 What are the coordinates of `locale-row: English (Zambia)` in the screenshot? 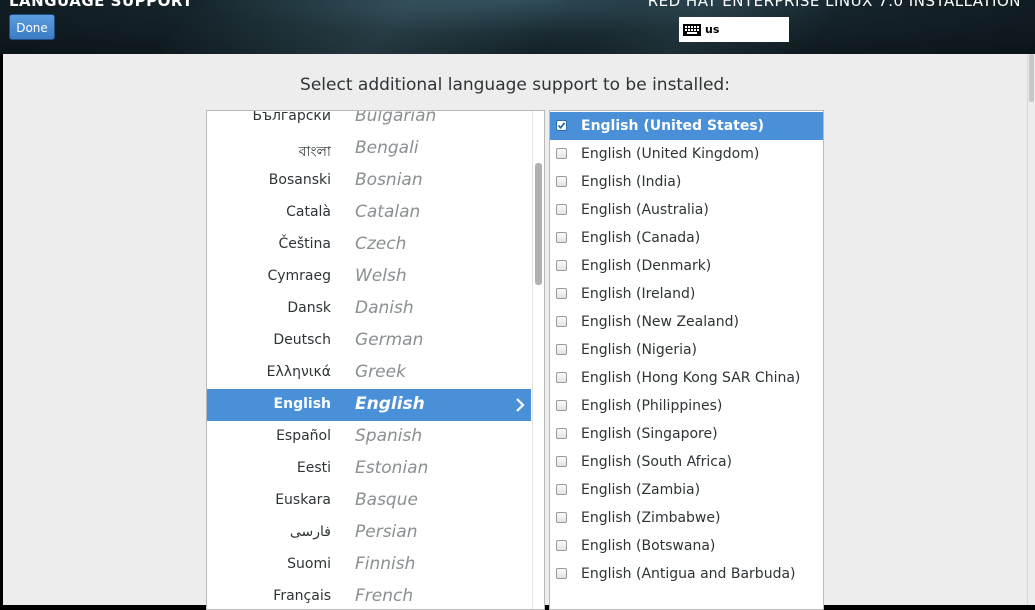 It's located at (686, 490).